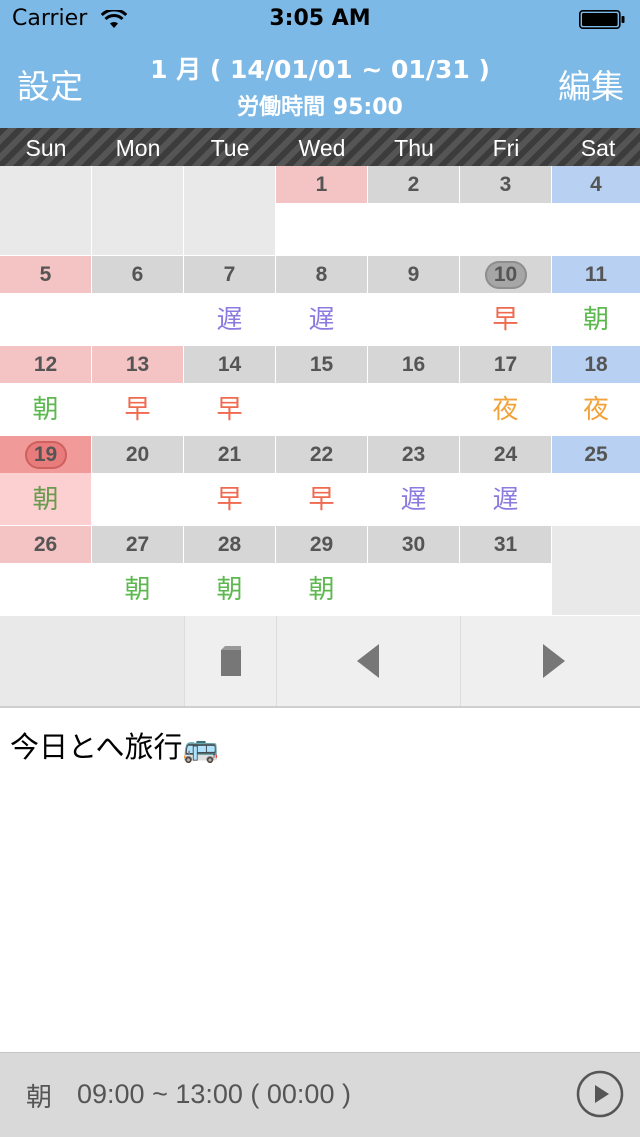 This screenshot has height=1137, width=640. What do you see at coordinates (505, 544) in the screenshot?
I see `day-number: 31` at bounding box center [505, 544].